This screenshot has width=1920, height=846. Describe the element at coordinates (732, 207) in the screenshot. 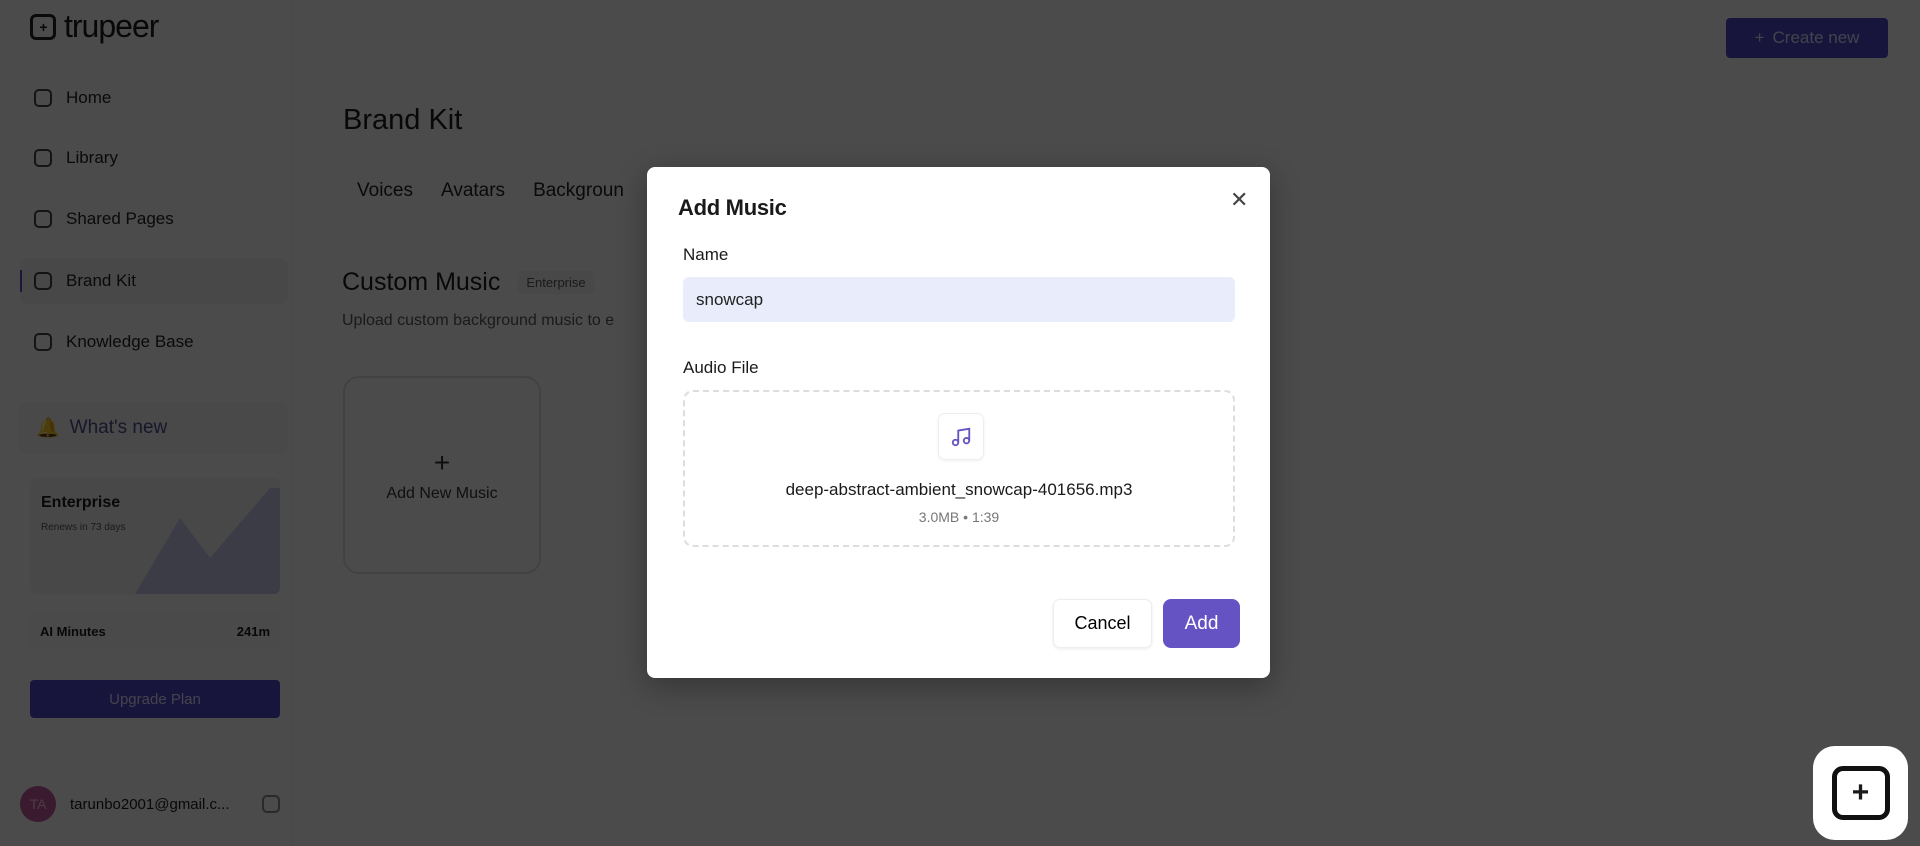

I see `dialog-title: Add Music` at that location.